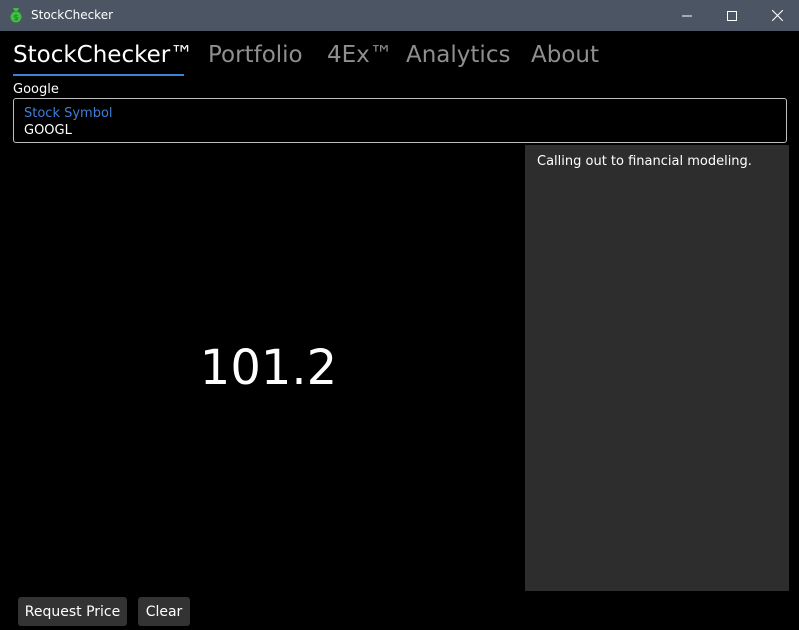  Describe the element at coordinates (399, 15) in the screenshot. I see `title-bar: $ StockChecker` at that location.